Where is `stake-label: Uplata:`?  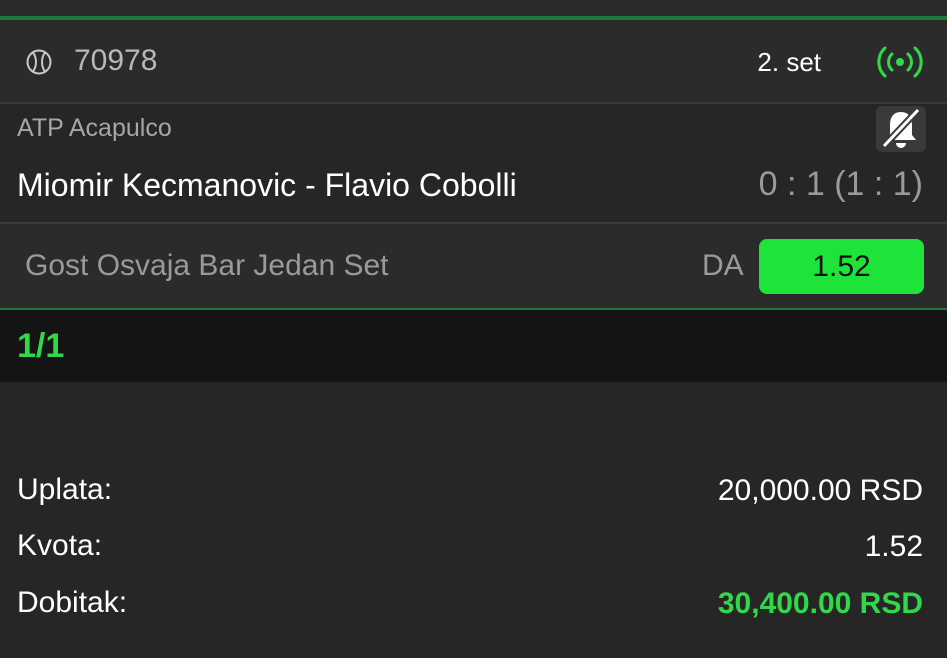
stake-label: Uplata: is located at coordinates (65, 489).